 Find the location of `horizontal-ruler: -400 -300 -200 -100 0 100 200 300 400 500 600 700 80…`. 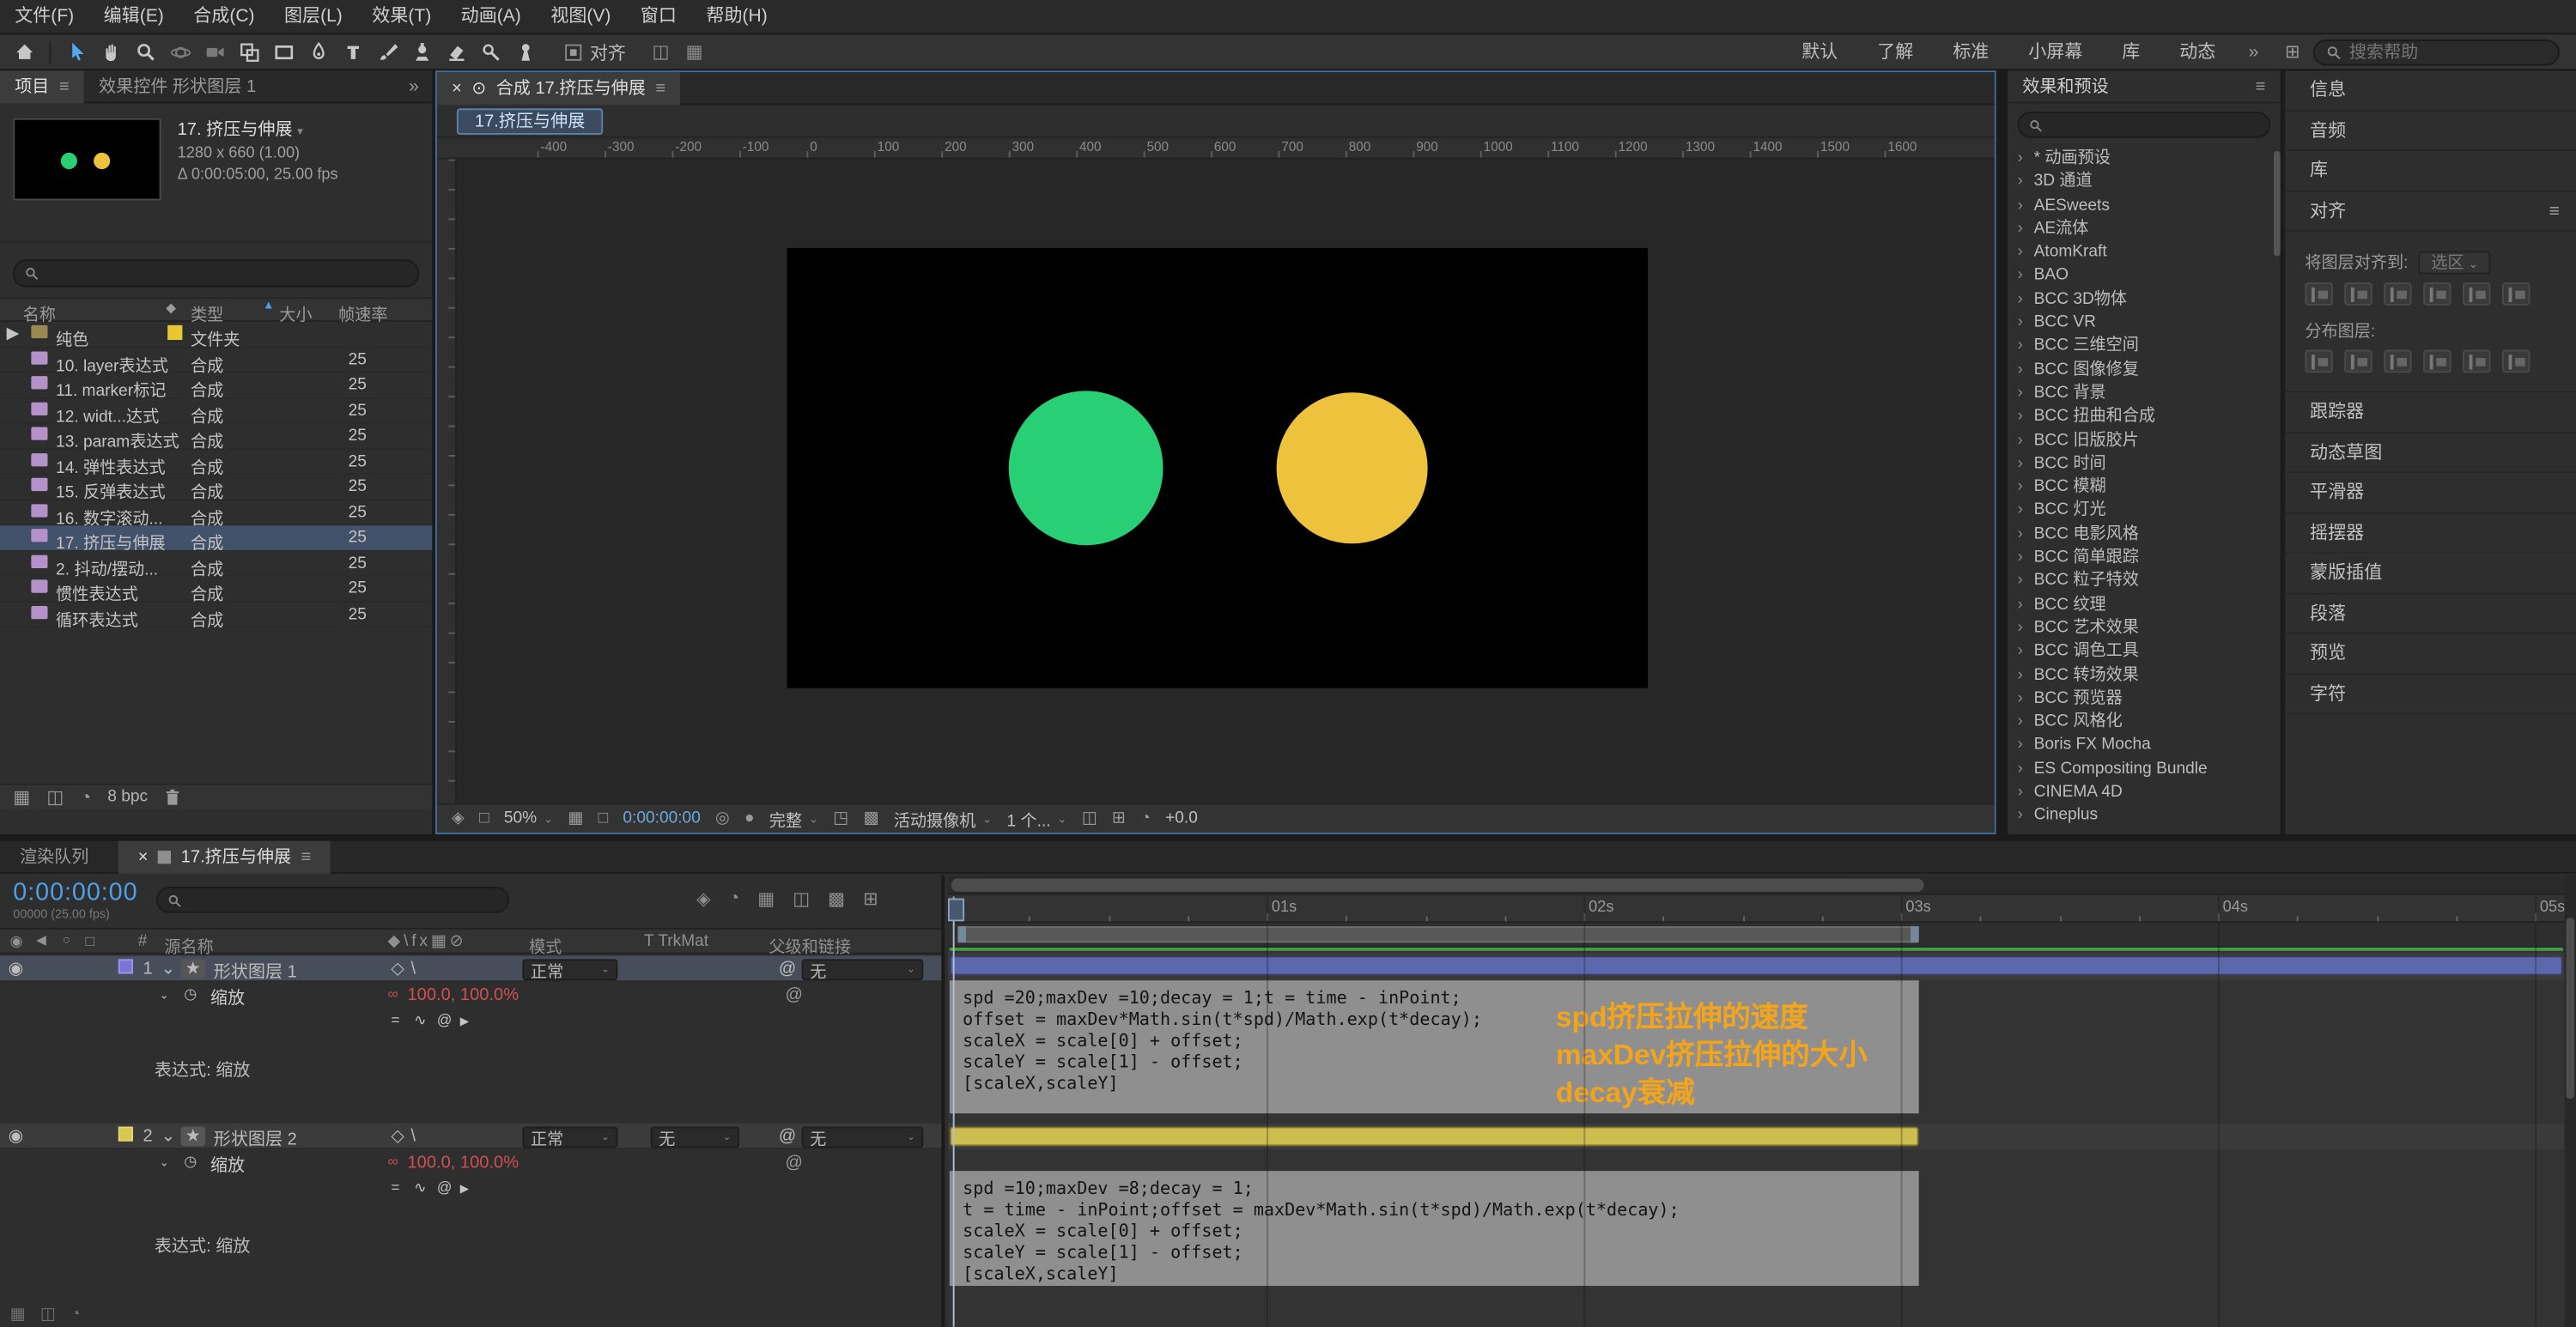

horizontal-ruler: -400 -300 -200 -100 0 100 200 300 400 500 600 700 80… is located at coordinates (1225, 149).